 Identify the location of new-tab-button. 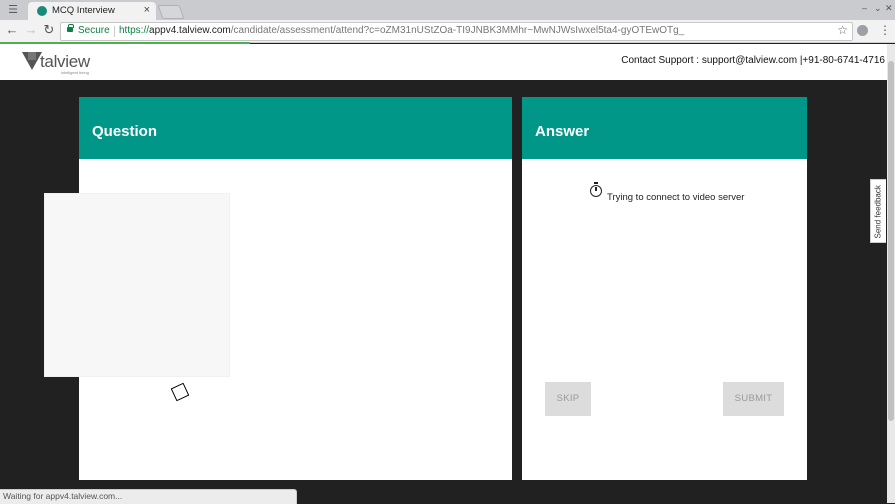
(171, 12).